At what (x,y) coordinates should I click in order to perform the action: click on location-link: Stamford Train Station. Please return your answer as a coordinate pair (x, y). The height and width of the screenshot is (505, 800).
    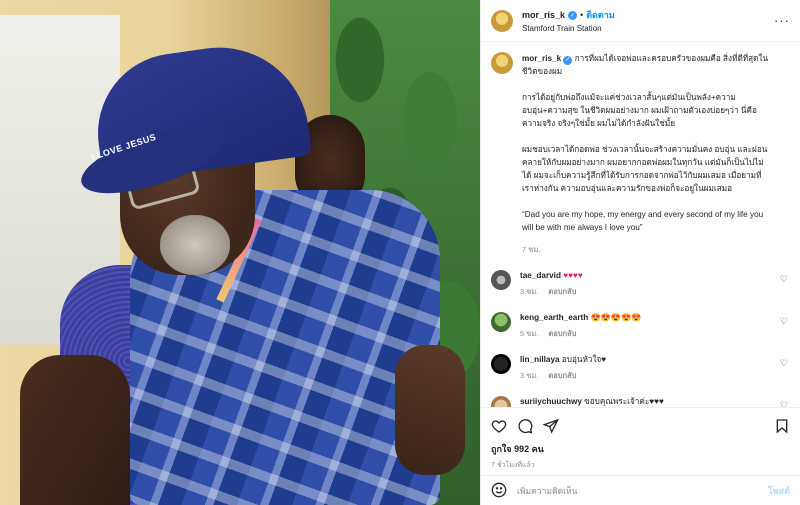
    Looking at the image, I should click on (568, 28).